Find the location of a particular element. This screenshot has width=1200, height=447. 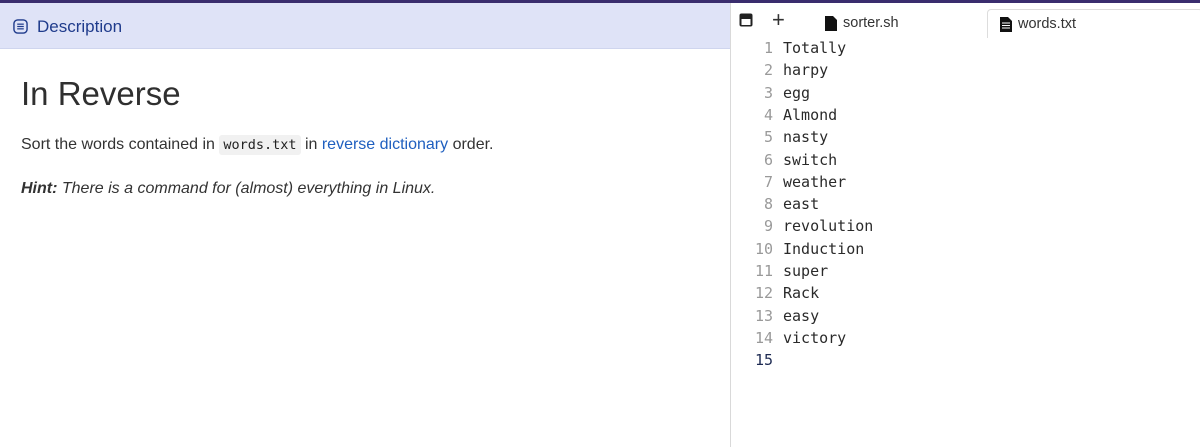

line-text: Almond is located at coordinates (810, 114).